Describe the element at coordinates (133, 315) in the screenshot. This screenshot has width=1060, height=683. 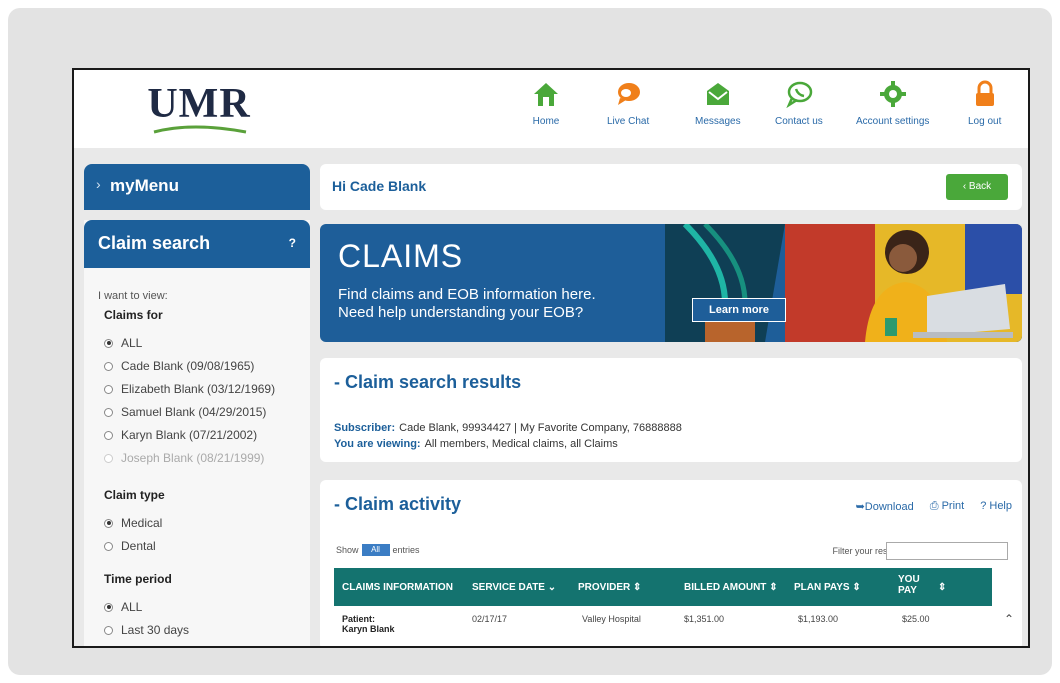
I see `claims-for-heading: Claims for` at that location.